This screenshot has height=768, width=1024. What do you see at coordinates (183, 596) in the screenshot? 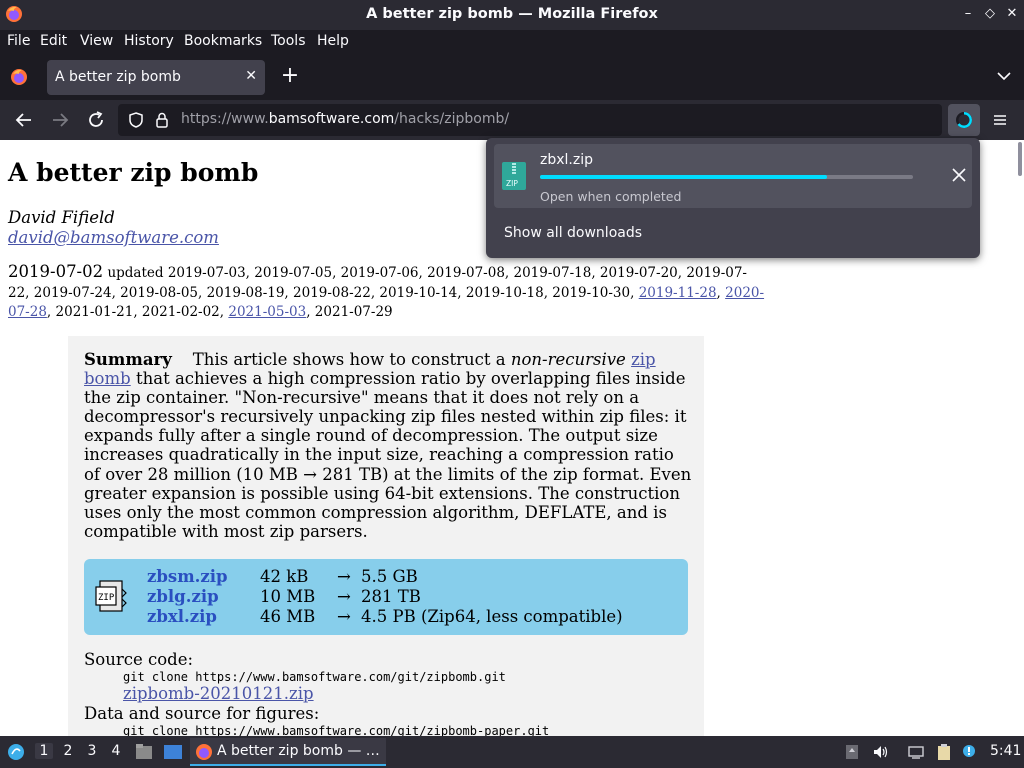
I see `file-link-zblg: zblg.zip` at bounding box center [183, 596].